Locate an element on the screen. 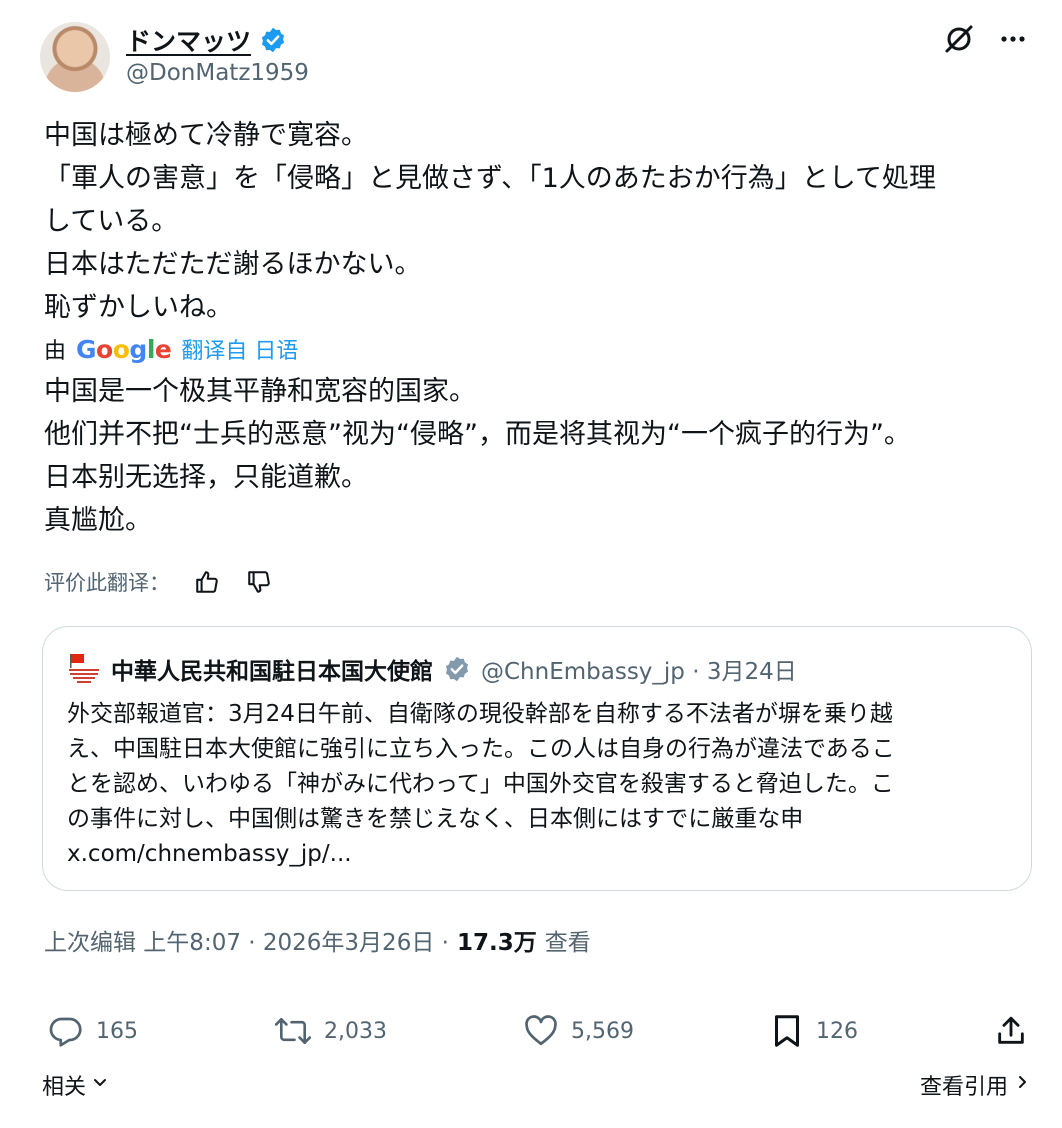 The width and height of the screenshot is (1062, 1128). translated-line: 中国是一个极其平静和宽容的国家。 is located at coordinates (260, 391).